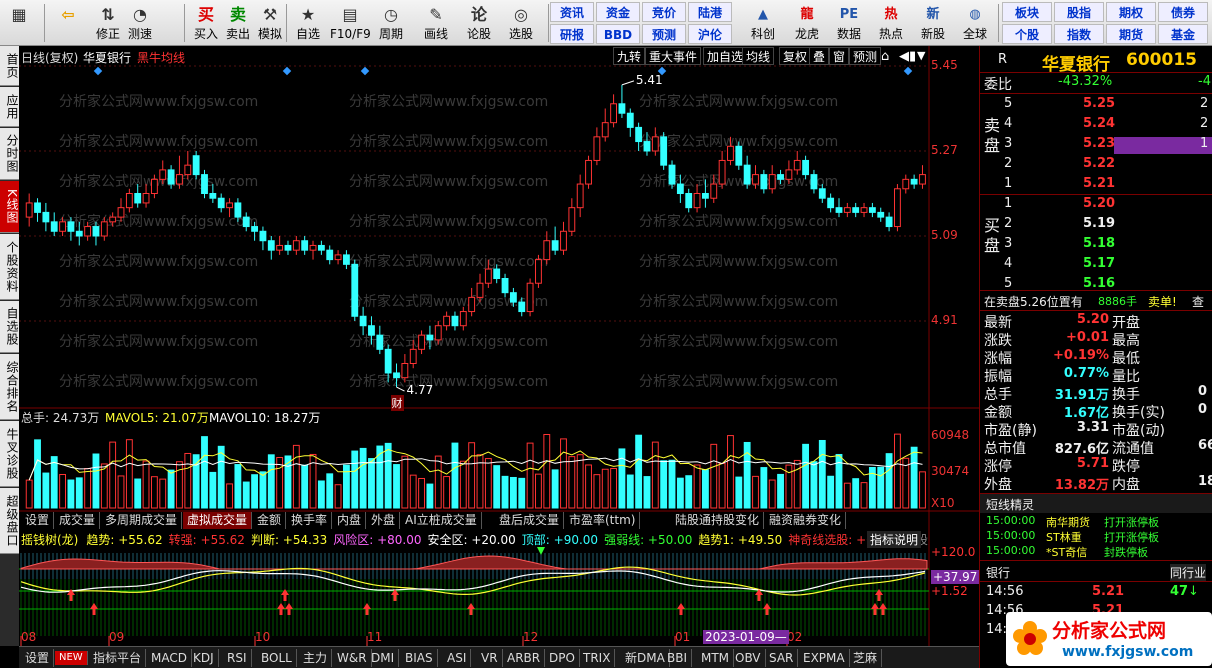  Describe the element at coordinates (441, 520) in the screenshot. I see `volume-indicator-tab: AI立桩成交量` at that location.